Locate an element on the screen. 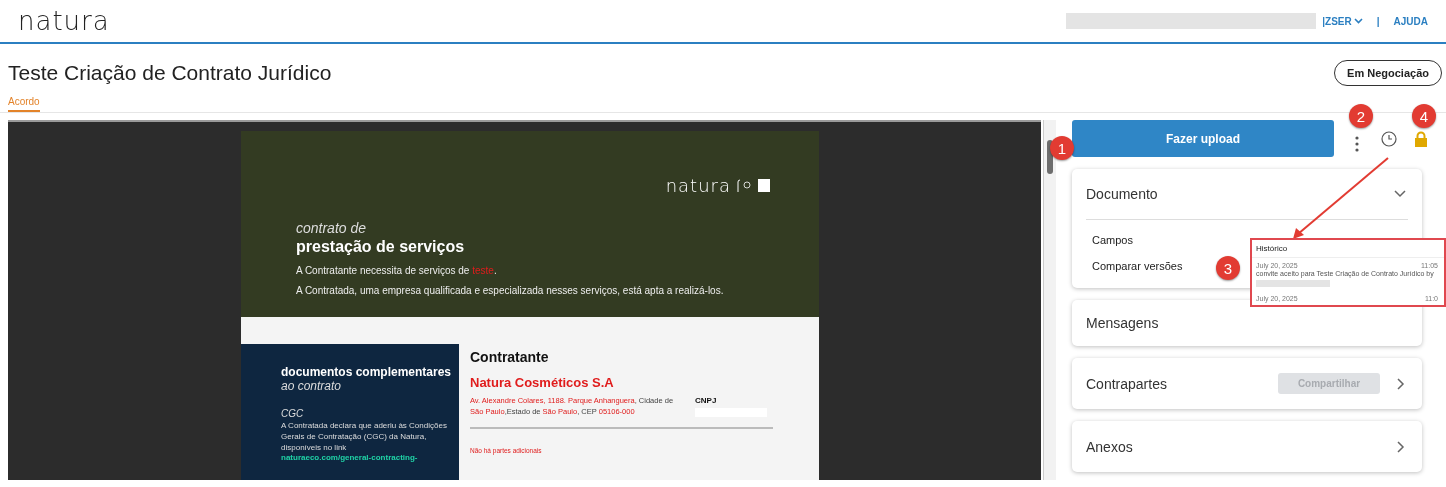 This screenshot has width=1446, height=487. callout-number: 2 is located at coordinates (1361, 116).